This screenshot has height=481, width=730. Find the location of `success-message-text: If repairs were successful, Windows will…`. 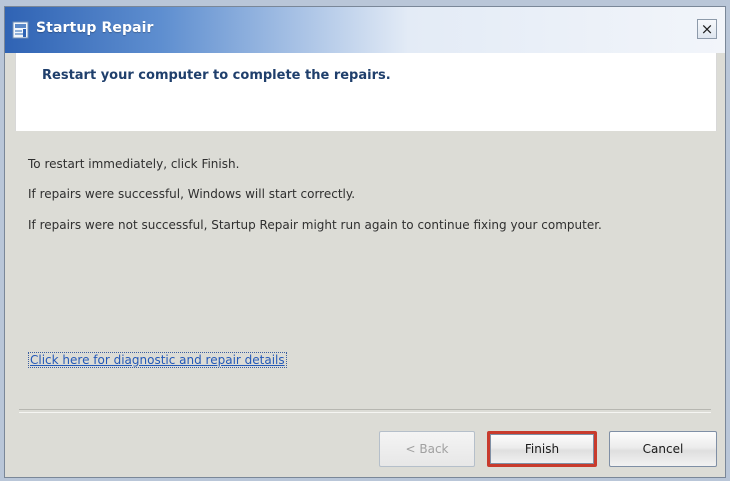

success-message-text: If repairs were successful, Windows will… is located at coordinates (192, 194).